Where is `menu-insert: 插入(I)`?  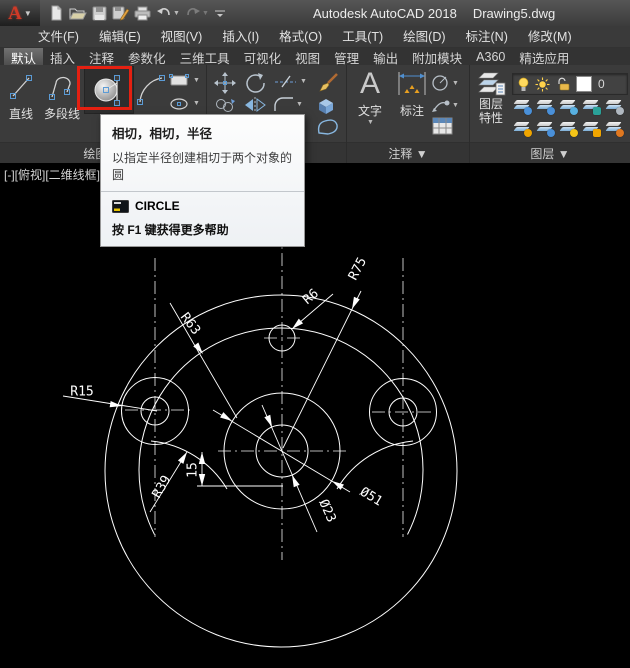
menu-insert: 插入(I) is located at coordinates (240, 37).